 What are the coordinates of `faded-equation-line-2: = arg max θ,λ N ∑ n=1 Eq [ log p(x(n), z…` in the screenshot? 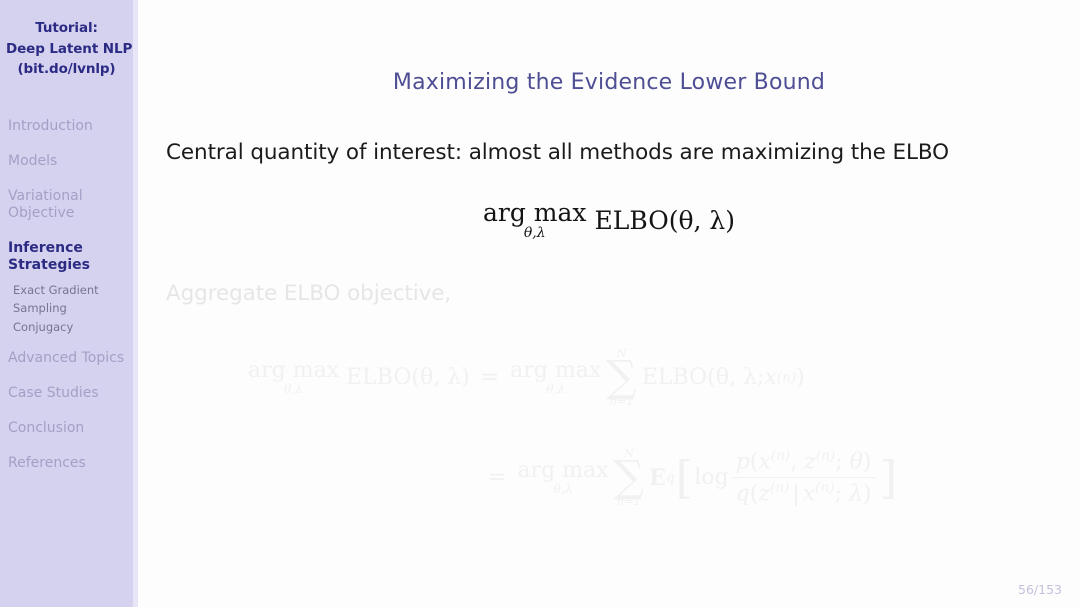 It's located at (693, 478).